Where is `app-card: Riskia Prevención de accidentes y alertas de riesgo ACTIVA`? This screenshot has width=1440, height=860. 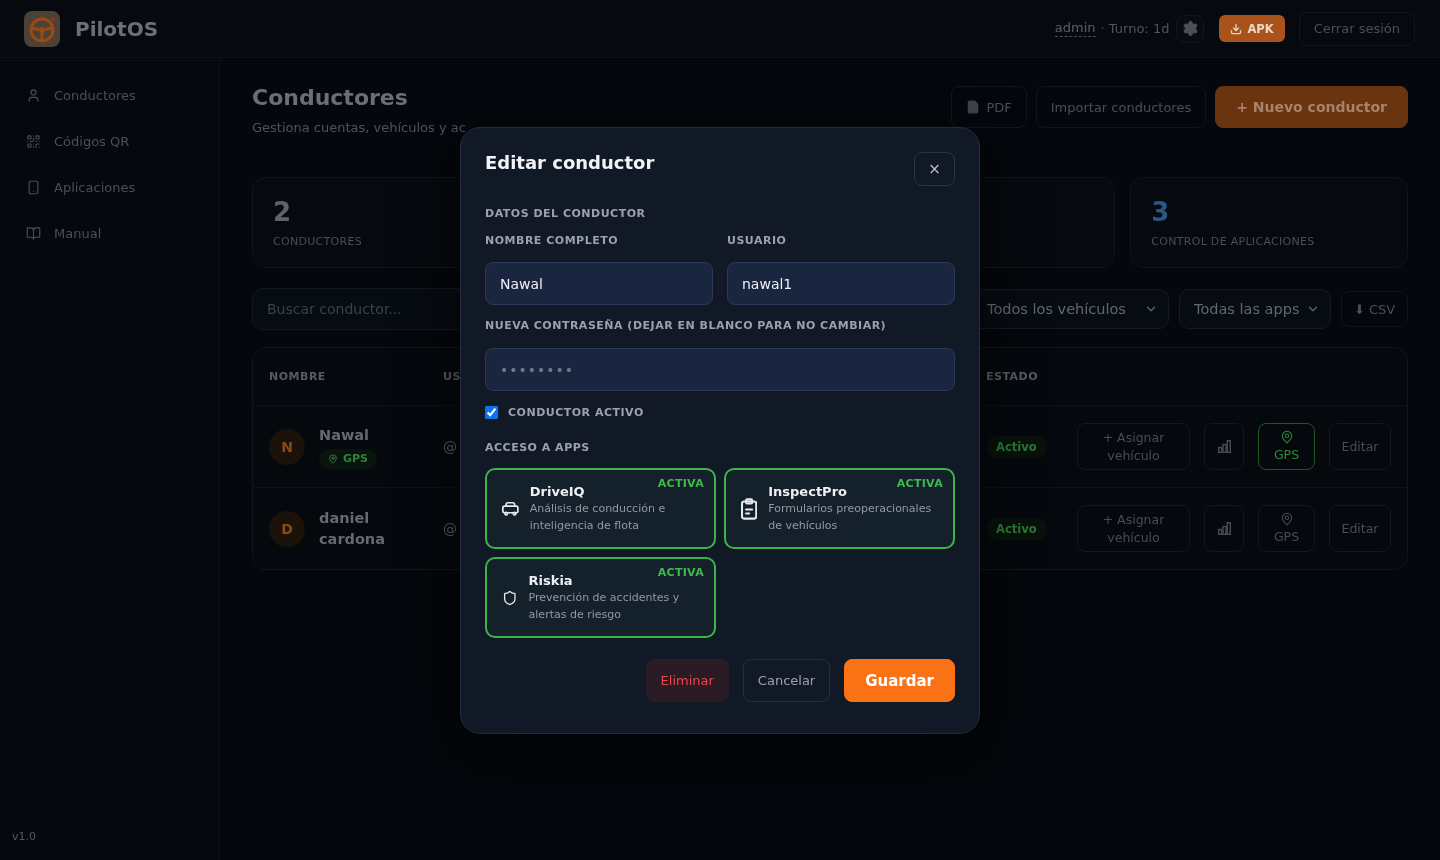 app-card: Riskia Prevención de accidentes y alertas de riesgo ACTIVA is located at coordinates (600, 597).